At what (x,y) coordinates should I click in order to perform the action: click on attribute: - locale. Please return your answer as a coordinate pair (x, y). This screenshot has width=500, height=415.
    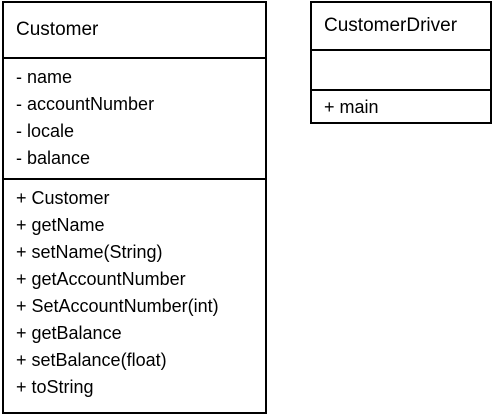
    Looking at the image, I should click on (45, 131).